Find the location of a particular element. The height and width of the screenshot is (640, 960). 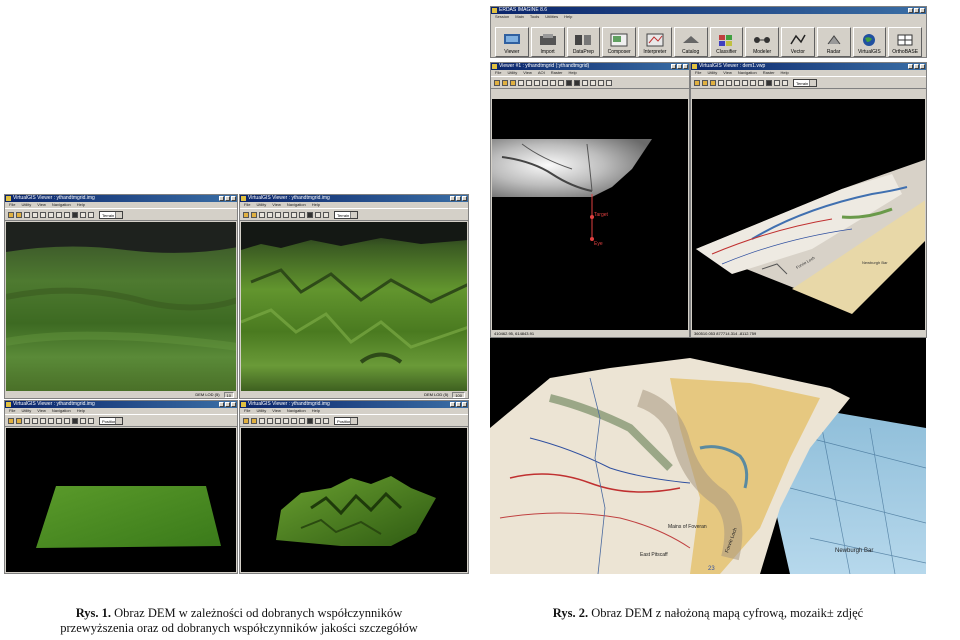

plot-icon is located at coordinates (785, 82).